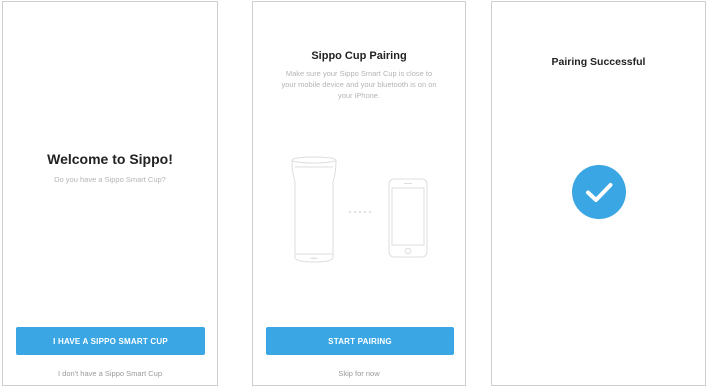 The image size is (708, 388). What do you see at coordinates (359, 56) in the screenshot?
I see `pairing-title: Sippo Cup Pairing` at bounding box center [359, 56].